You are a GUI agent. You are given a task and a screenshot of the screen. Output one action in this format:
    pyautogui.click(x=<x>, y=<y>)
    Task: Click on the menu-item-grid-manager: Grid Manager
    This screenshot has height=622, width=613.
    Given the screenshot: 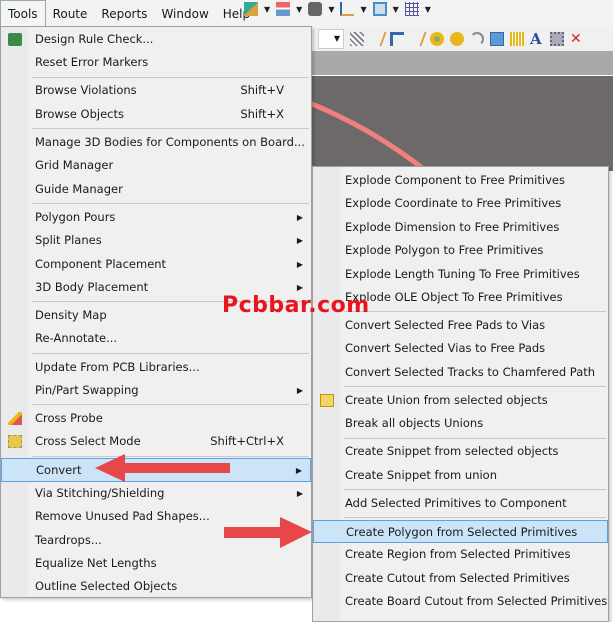 What is the action you would take?
    pyautogui.click(x=156, y=165)
    